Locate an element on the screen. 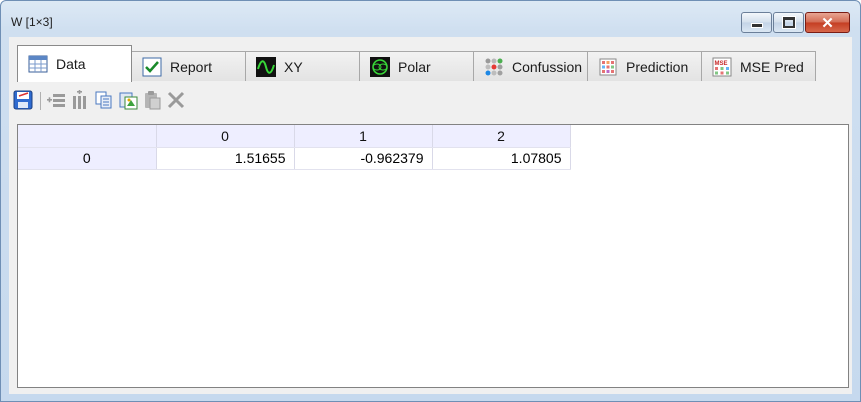 Image resolution: width=861 pixels, height=402 pixels. save-icon is located at coordinates (23, 101).